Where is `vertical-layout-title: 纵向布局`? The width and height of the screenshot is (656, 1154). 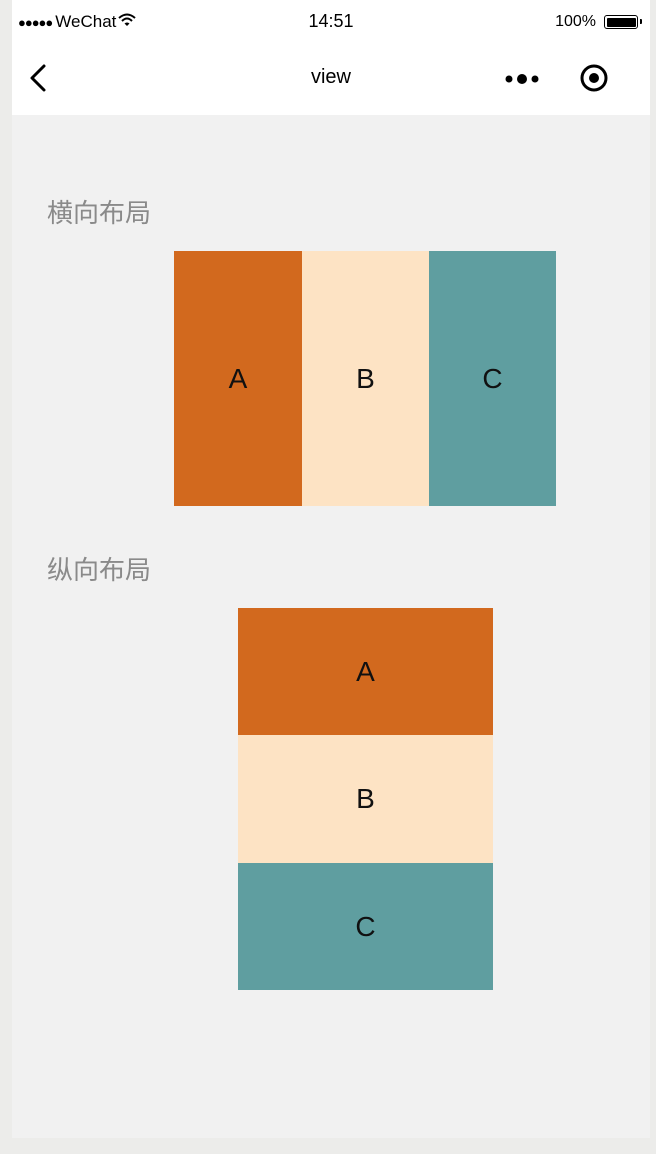
vertical-layout-title: 纵向布局 is located at coordinates (99, 570).